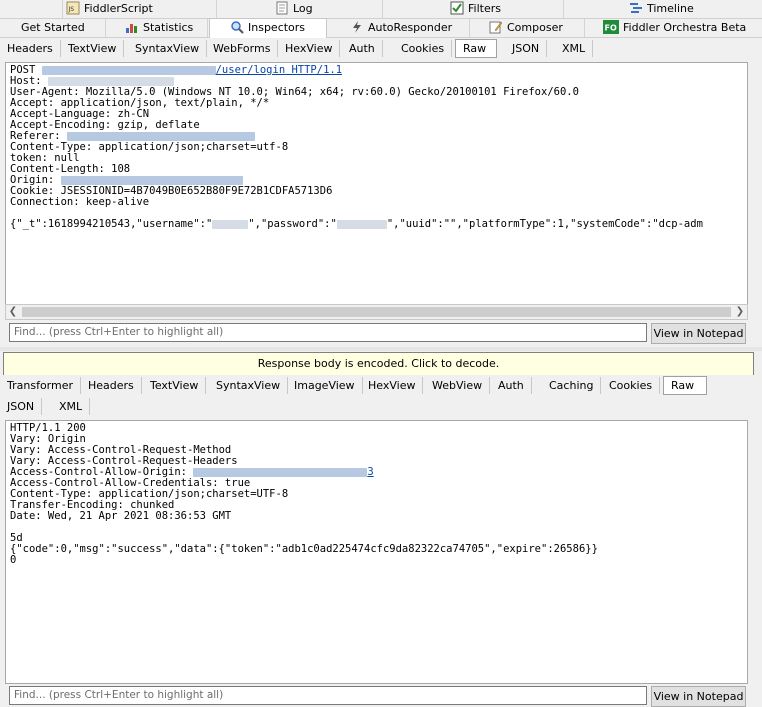  What do you see at coordinates (381, 349) in the screenshot?
I see `pane-splitter` at bounding box center [381, 349].